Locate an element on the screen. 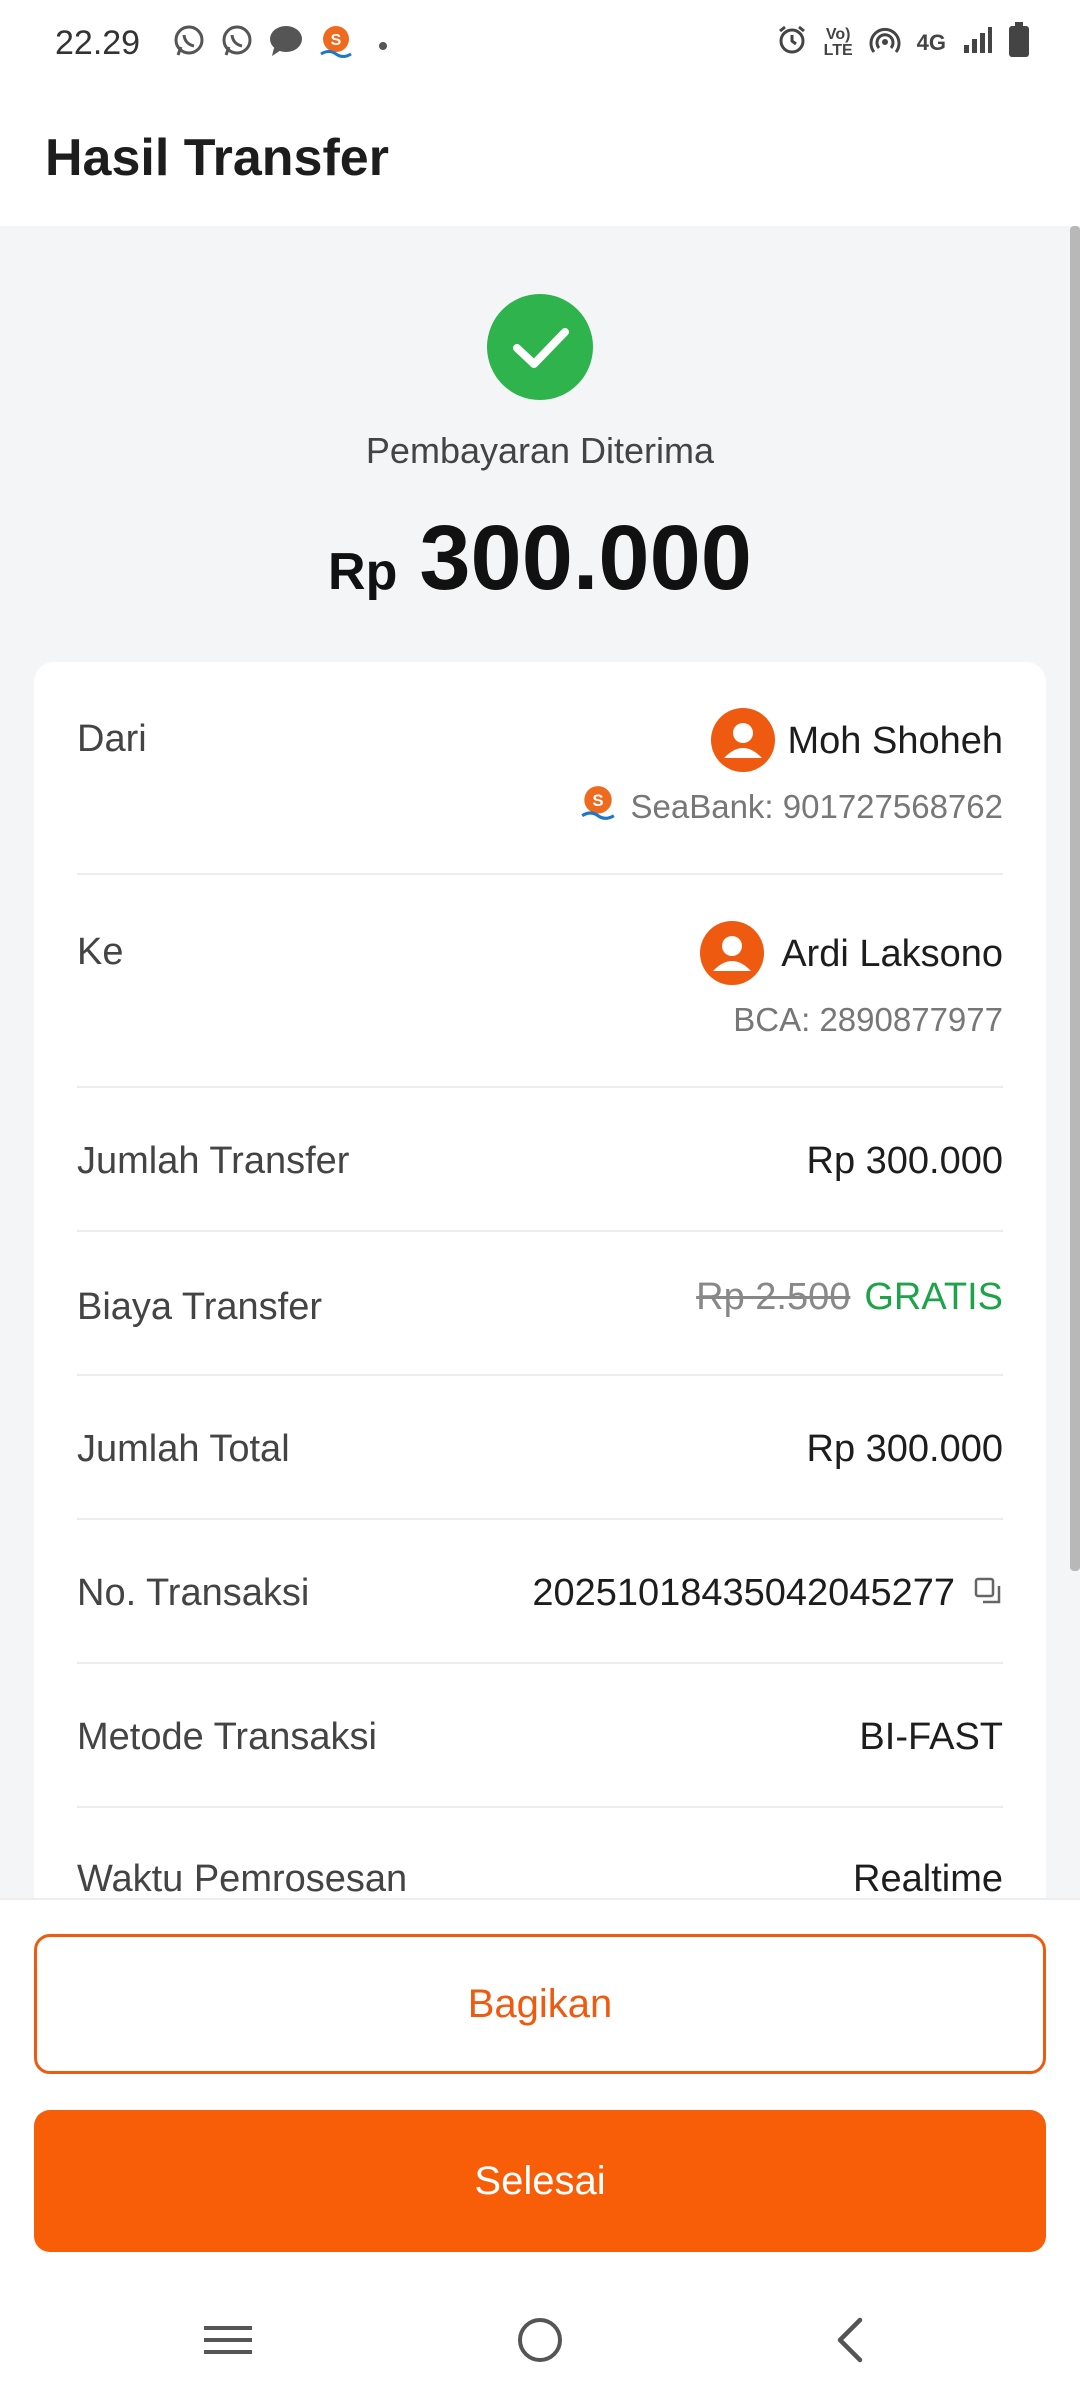 The image size is (1080, 2400). system-nav-bar is located at coordinates (540, 2339).